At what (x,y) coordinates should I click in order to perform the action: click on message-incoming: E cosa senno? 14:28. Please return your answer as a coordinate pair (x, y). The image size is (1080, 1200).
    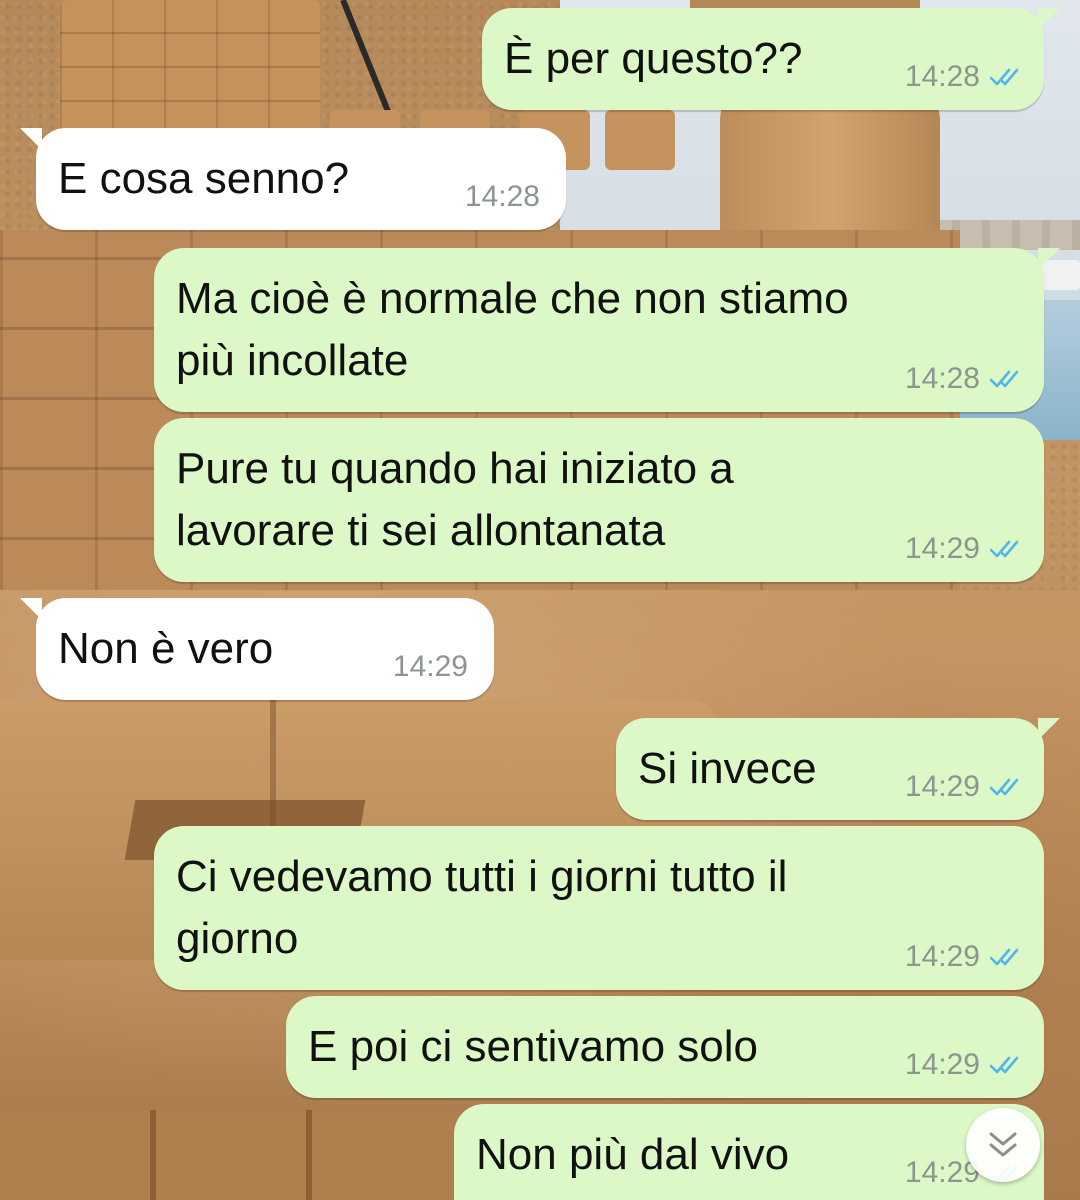
    Looking at the image, I should click on (293, 179).